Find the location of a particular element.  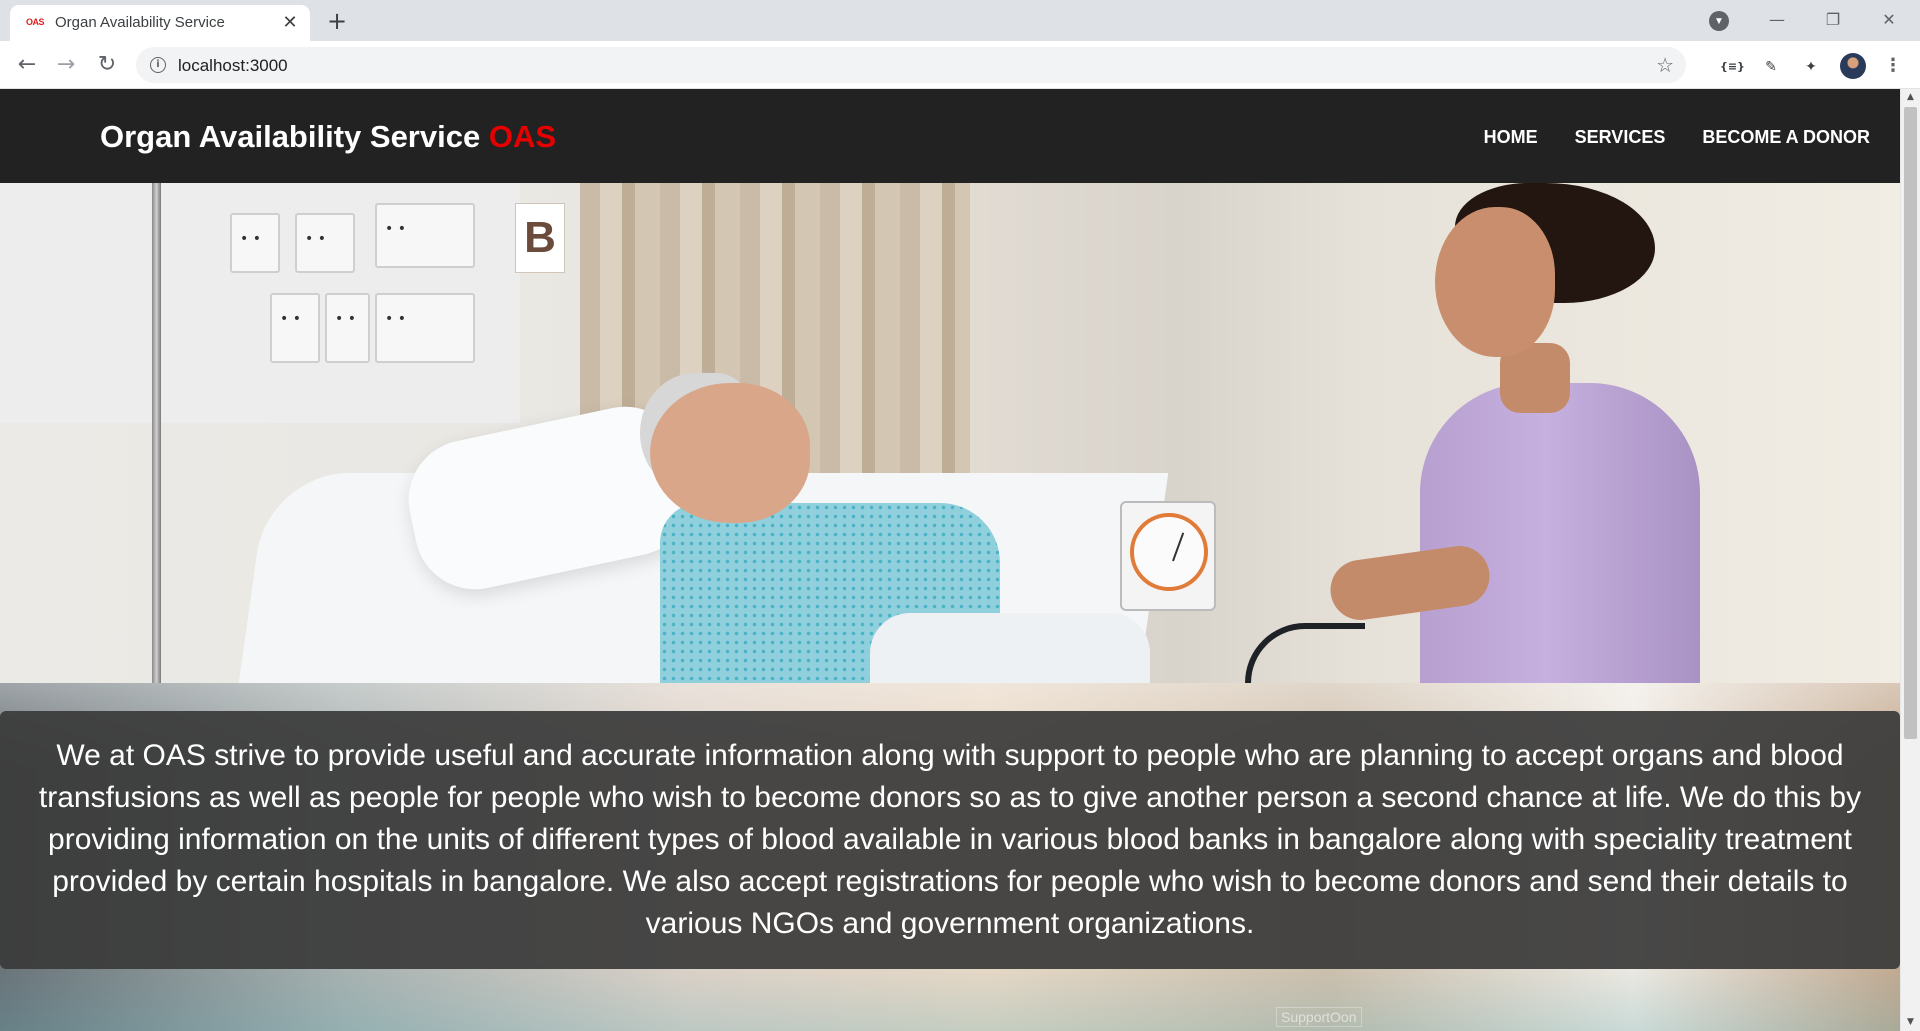

tab-title: Organ Availability Service is located at coordinates (140, 22).